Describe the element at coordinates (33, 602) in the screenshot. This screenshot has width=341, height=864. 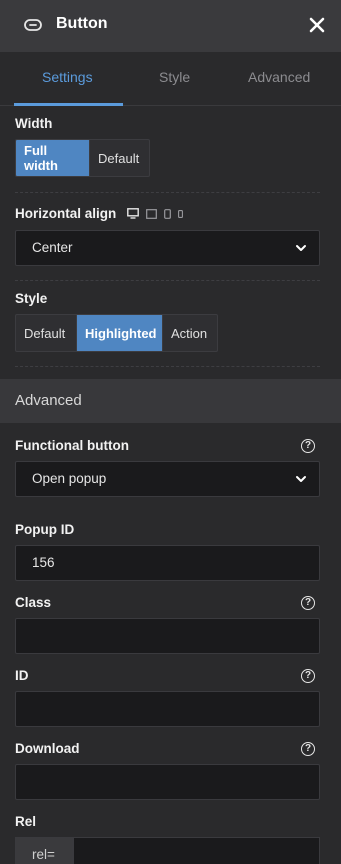
I see `class-label: Class` at that location.